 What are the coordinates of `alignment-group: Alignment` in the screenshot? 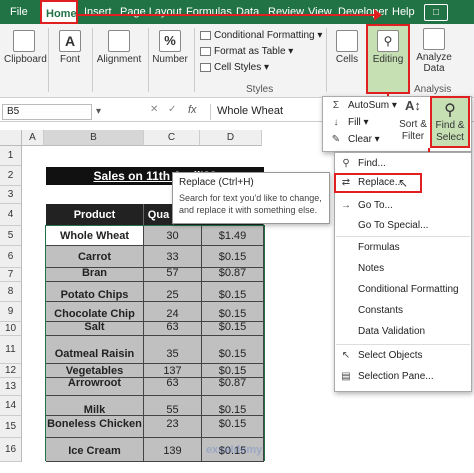 It's located at (119, 47).